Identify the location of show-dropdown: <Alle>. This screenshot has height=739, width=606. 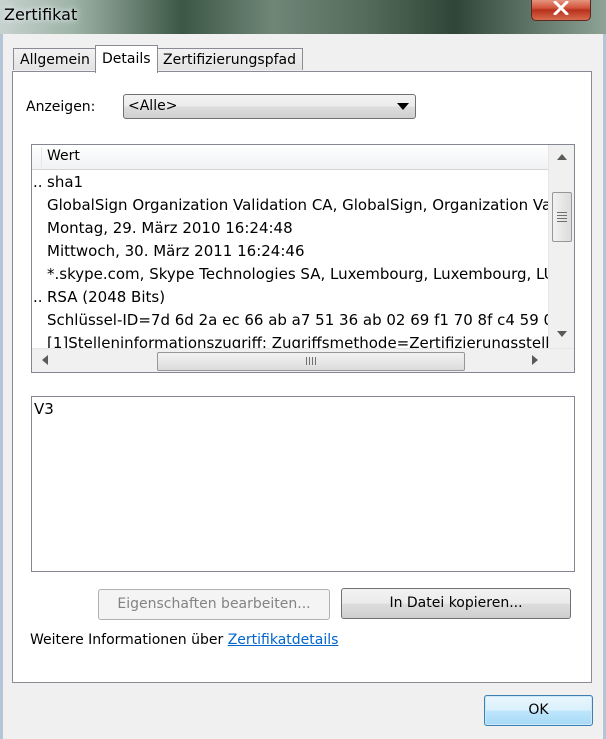
(269, 106).